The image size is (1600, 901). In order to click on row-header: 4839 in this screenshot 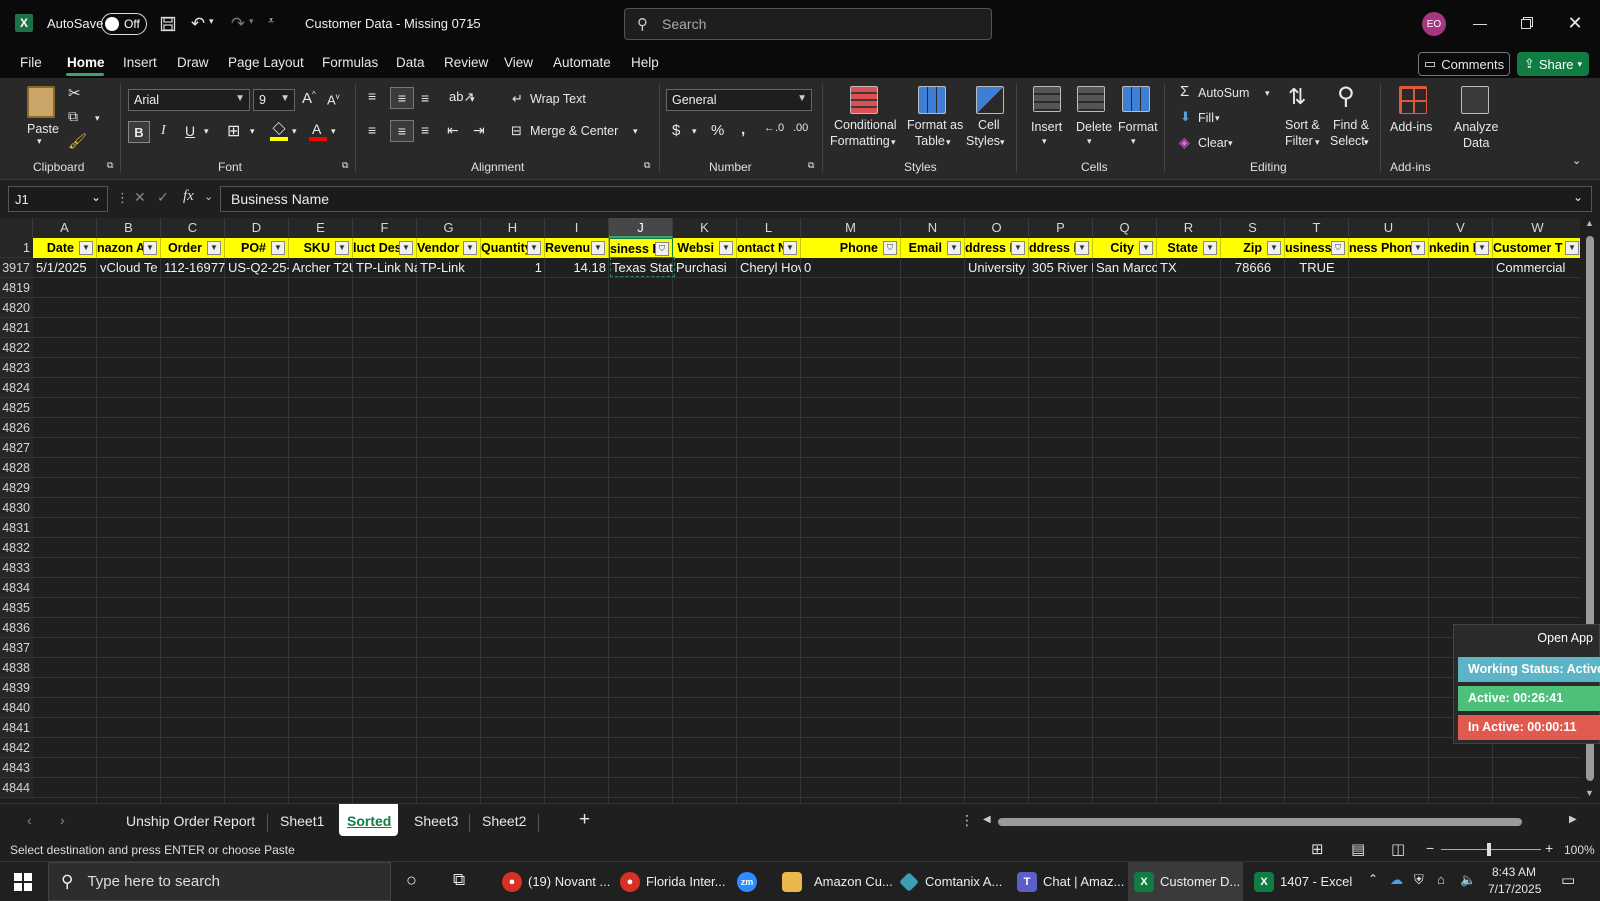, I will do `click(16, 688)`.